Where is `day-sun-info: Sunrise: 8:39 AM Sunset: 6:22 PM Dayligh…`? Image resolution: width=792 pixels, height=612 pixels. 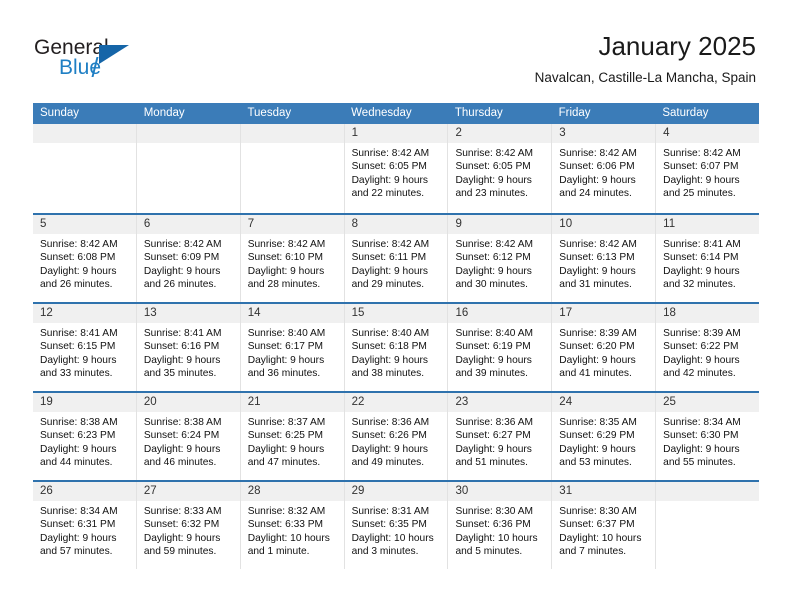 day-sun-info: Sunrise: 8:39 AM Sunset: 6:22 PM Dayligh… is located at coordinates (702, 354).